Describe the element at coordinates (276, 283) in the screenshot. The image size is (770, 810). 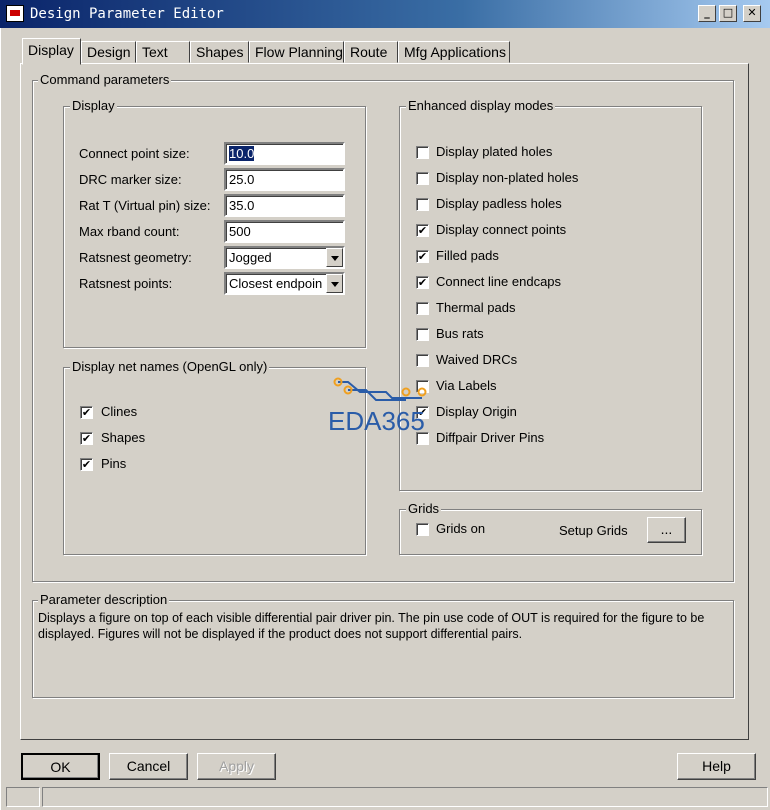
I see `ratsnest-points-value: Closest endpoin` at that location.